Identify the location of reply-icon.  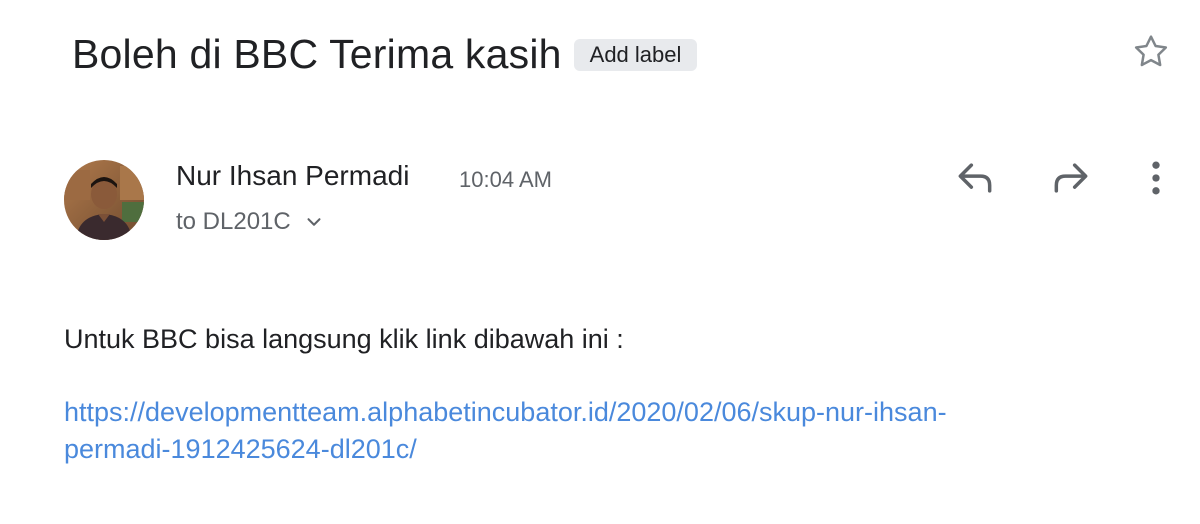
(975, 178).